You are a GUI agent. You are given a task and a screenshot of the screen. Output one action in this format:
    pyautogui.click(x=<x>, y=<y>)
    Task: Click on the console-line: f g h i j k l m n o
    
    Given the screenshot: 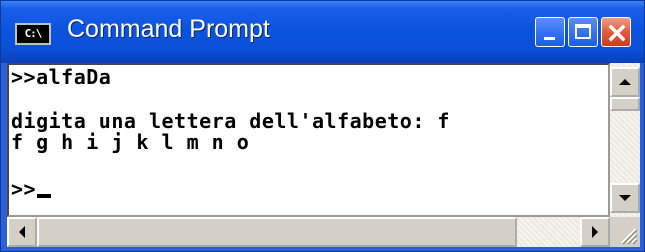 What is the action you would take?
    pyautogui.click(x=130, y=142)
    